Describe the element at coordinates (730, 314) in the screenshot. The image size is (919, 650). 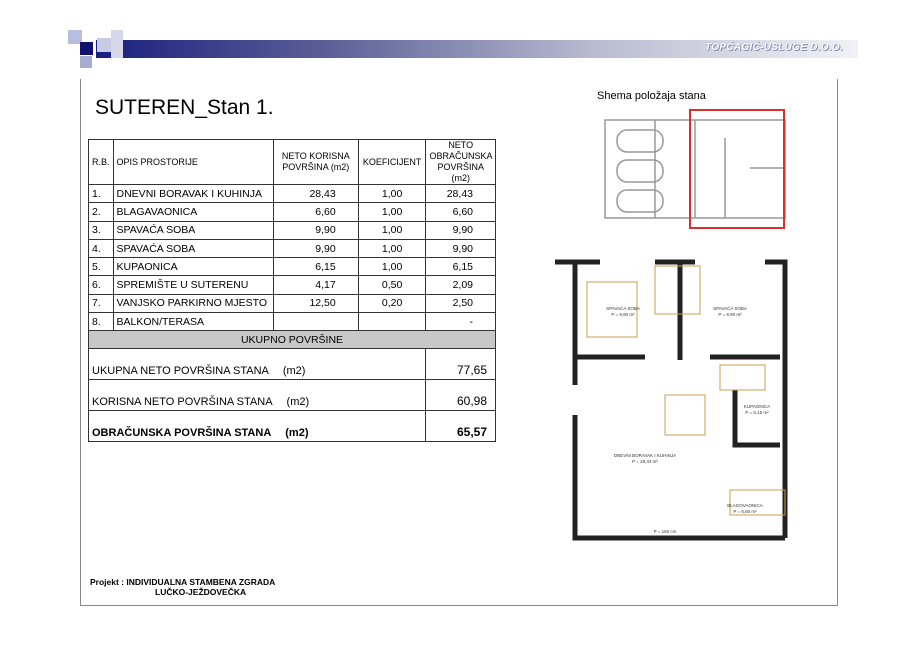
I see `room-label: P = 9,90 m²` at that location.